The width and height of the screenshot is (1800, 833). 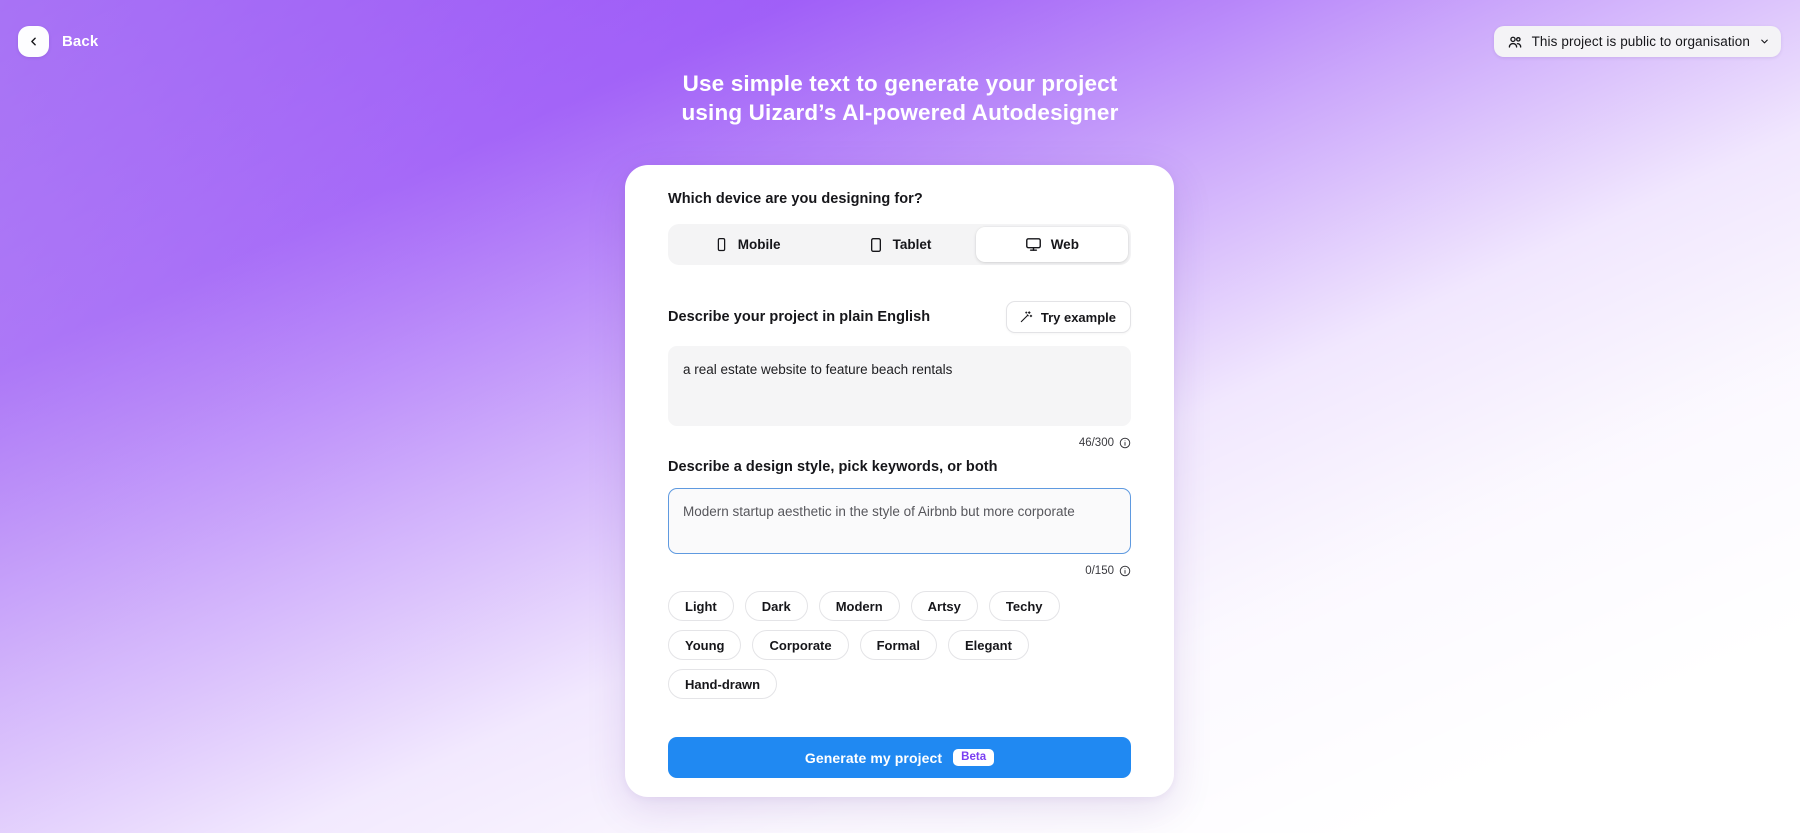 What do you see at coordinates (800, 645) in the screenshot?
I see `keyword-chip: Corporate` at bounding box center [800, 645].